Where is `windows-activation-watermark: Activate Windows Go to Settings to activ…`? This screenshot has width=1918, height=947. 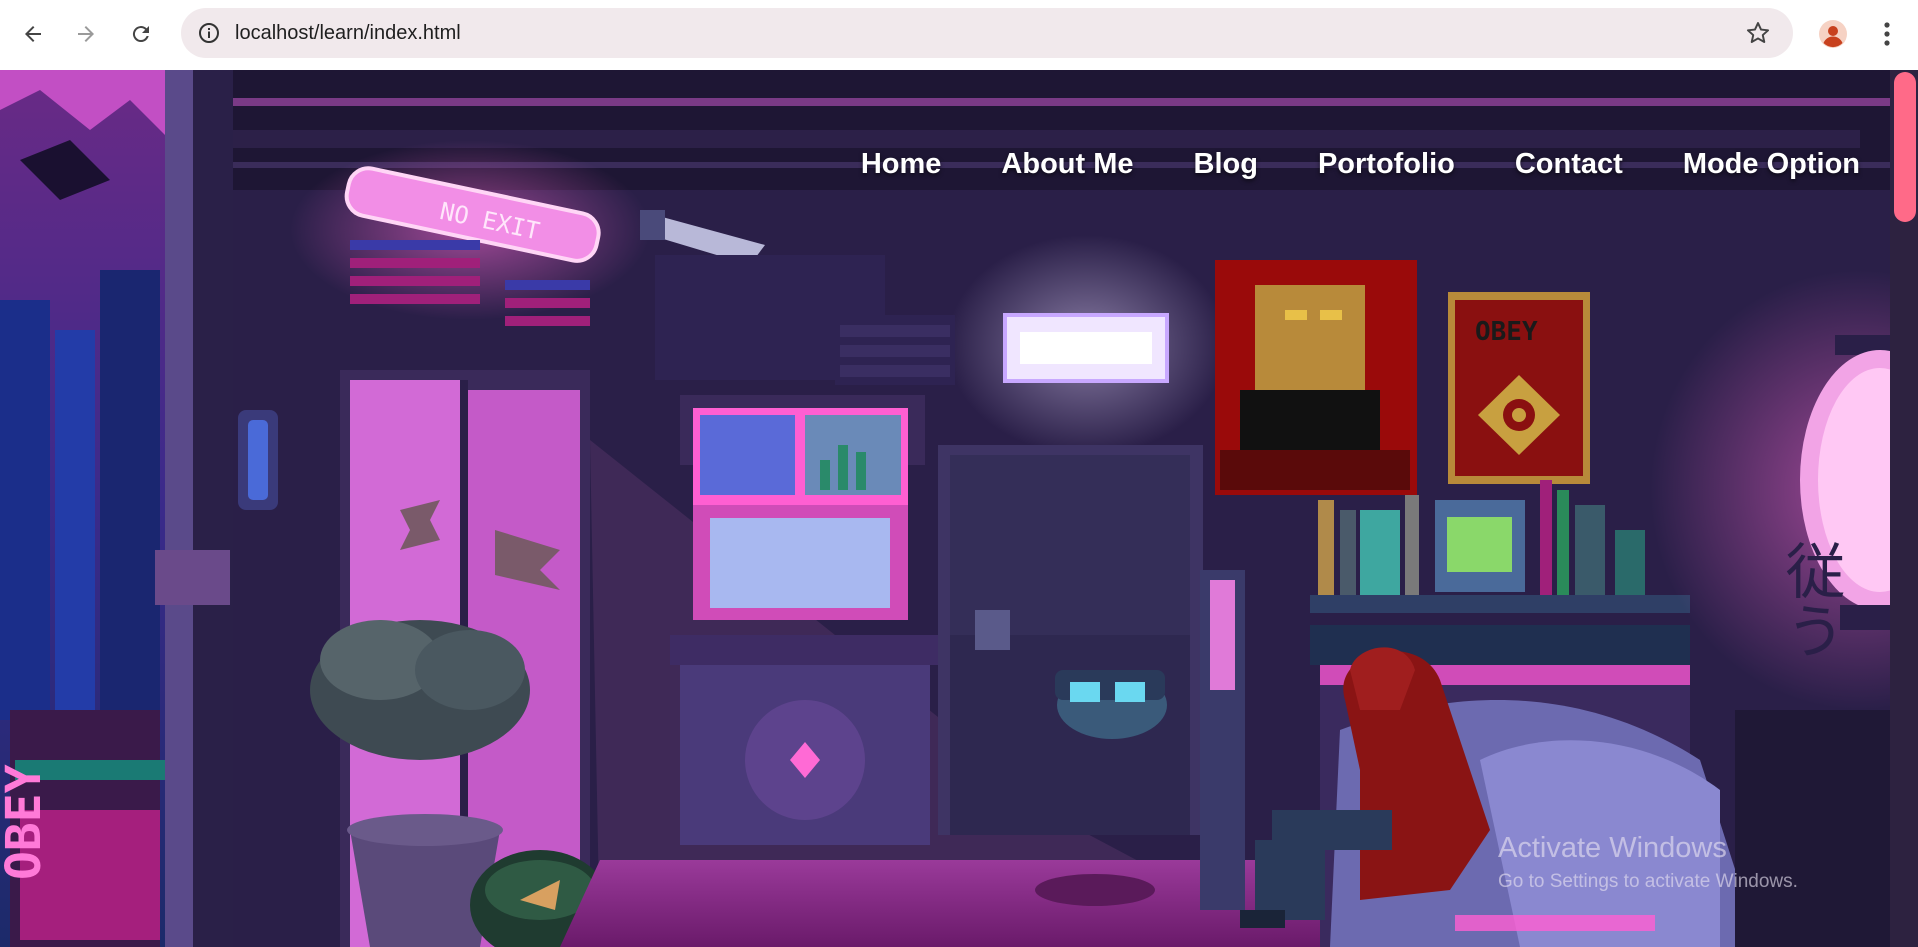 windows-activation-watermark: Activate Windows Go to Settings to activ… is located at coordinates (1648, 862).